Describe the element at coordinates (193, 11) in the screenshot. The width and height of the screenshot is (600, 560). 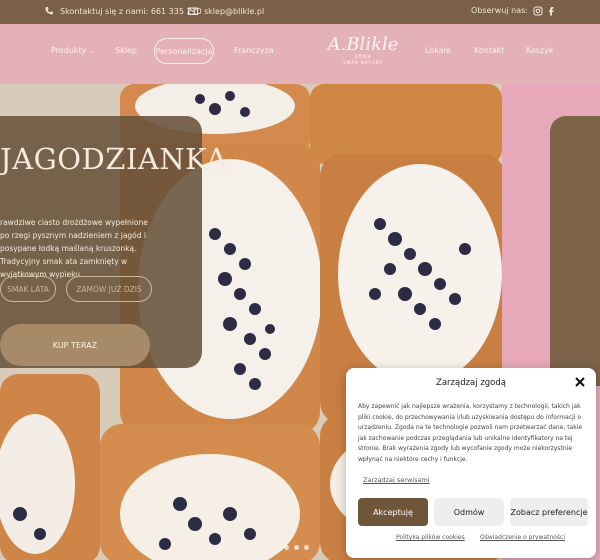
I see `mail-icon` at that location.